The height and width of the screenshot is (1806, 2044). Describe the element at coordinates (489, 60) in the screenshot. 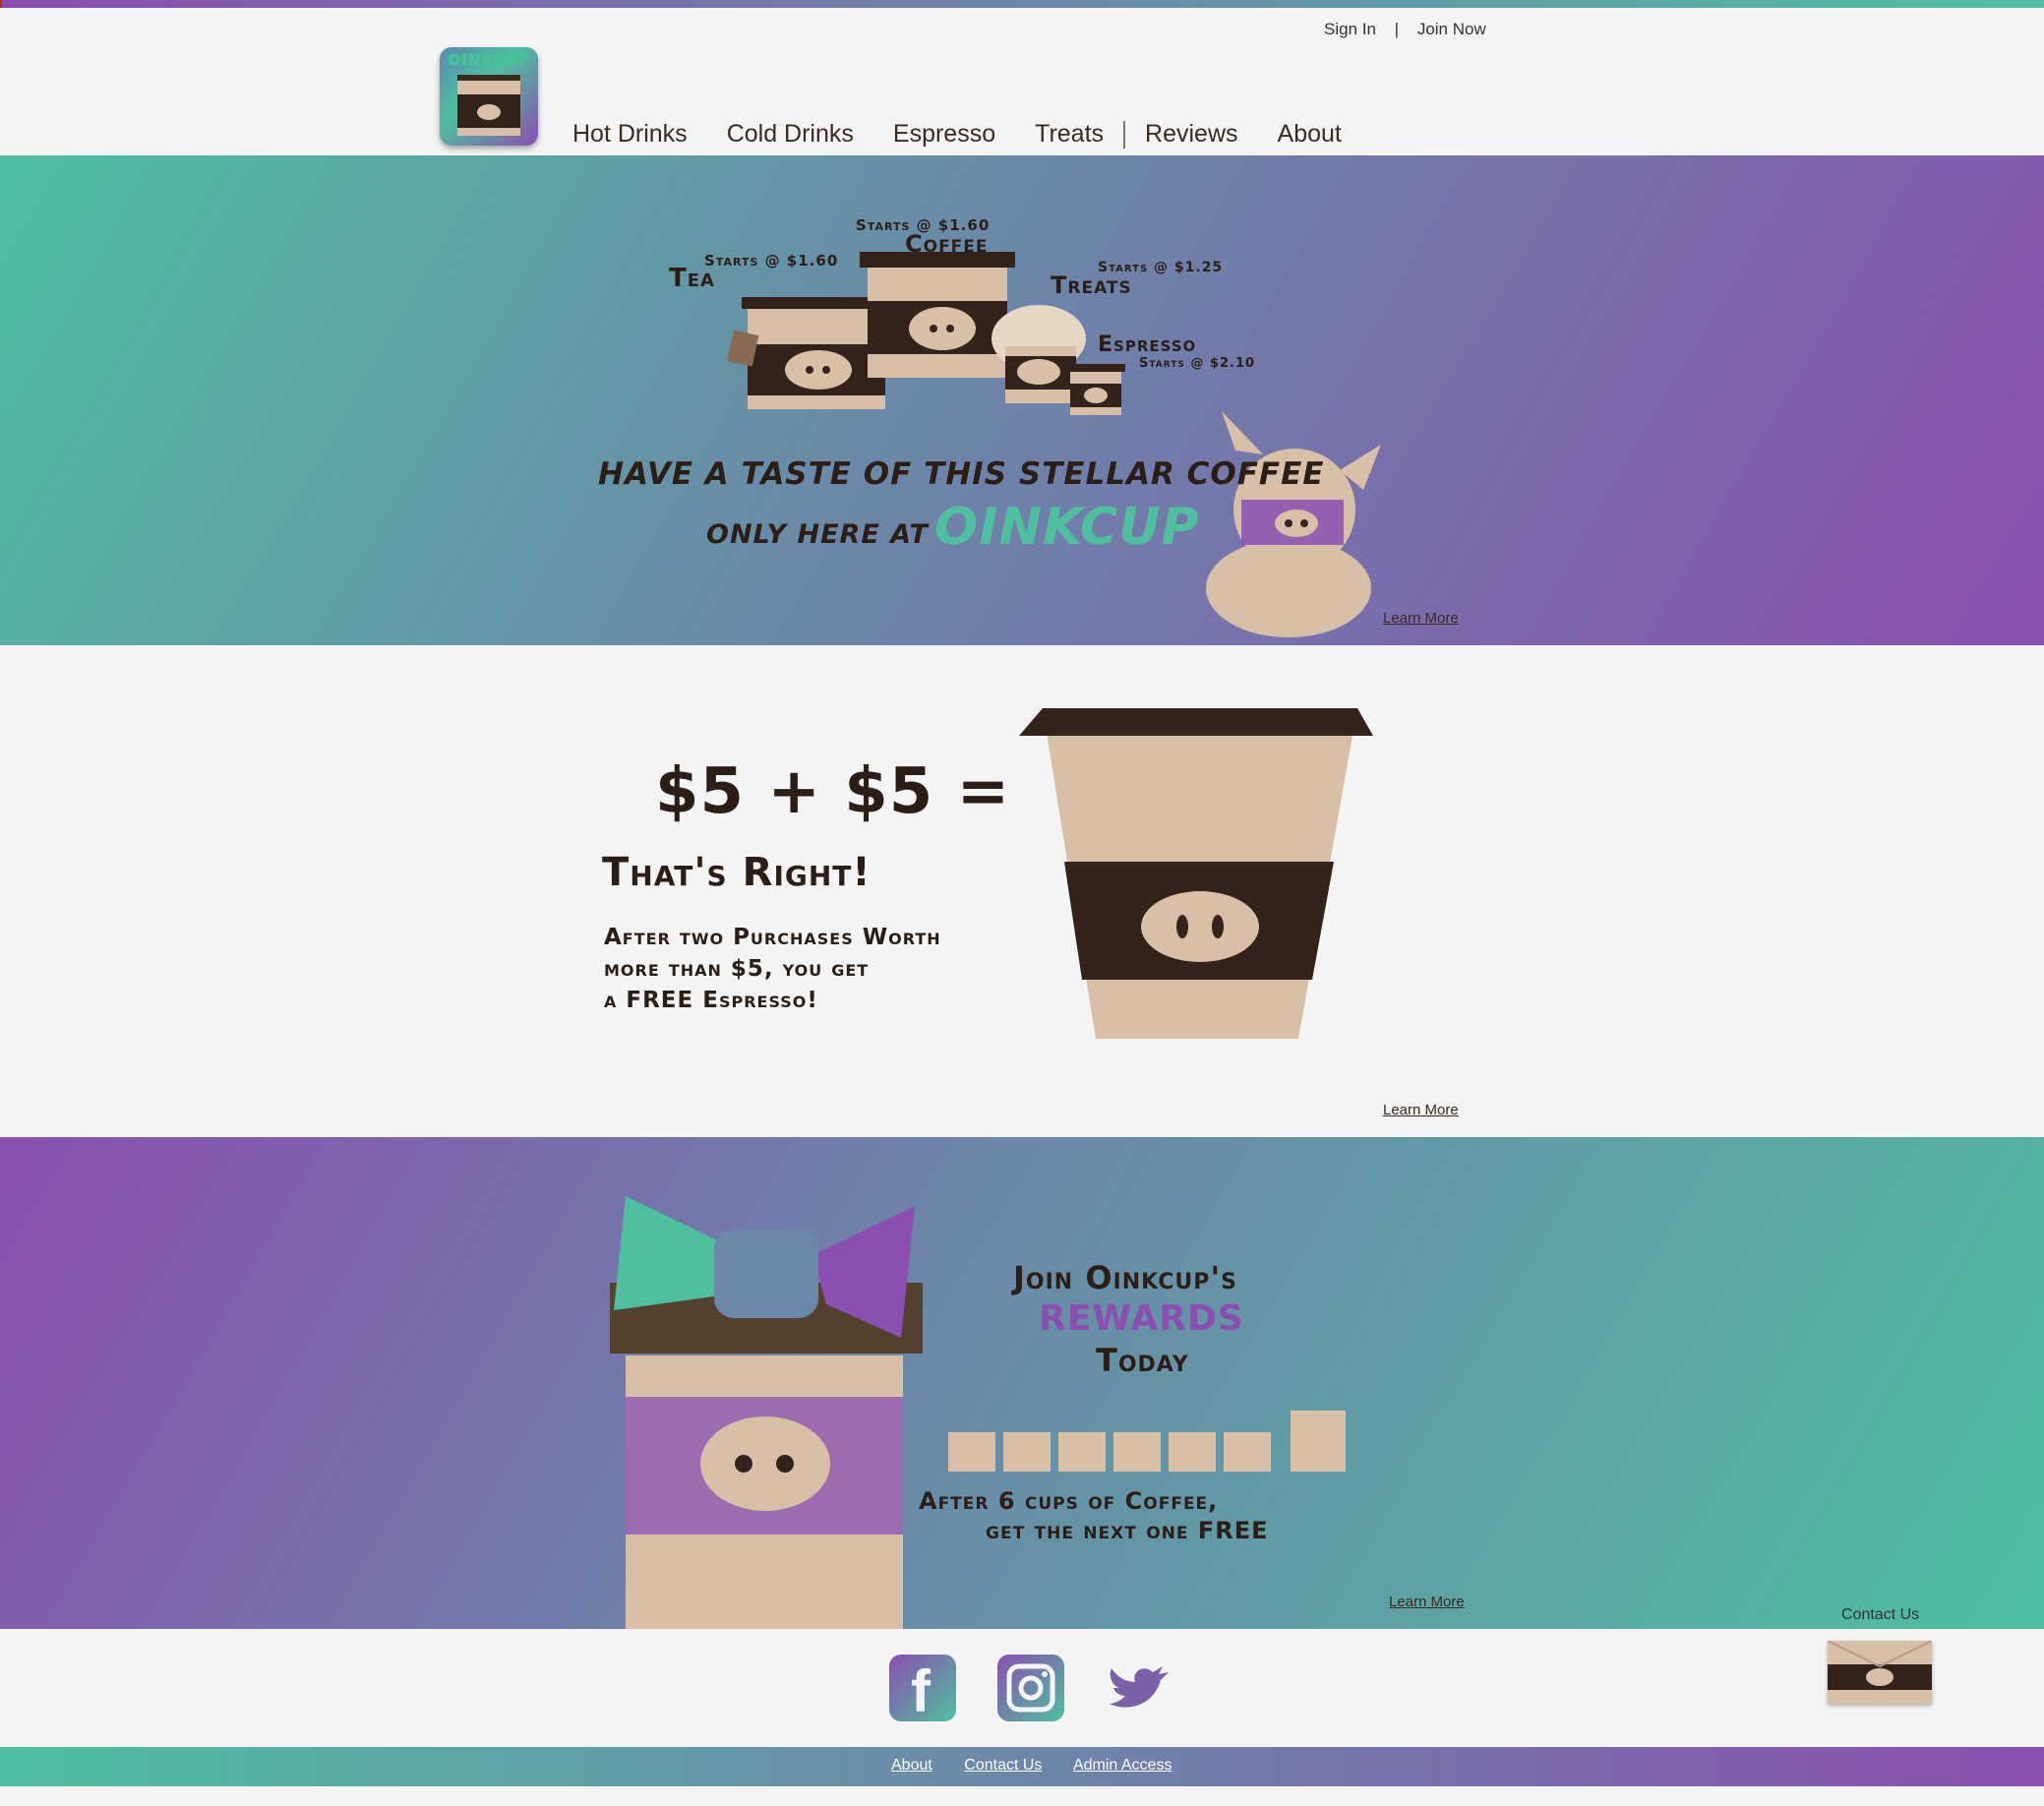

I see `logo-text: OINKCUP` at that location.